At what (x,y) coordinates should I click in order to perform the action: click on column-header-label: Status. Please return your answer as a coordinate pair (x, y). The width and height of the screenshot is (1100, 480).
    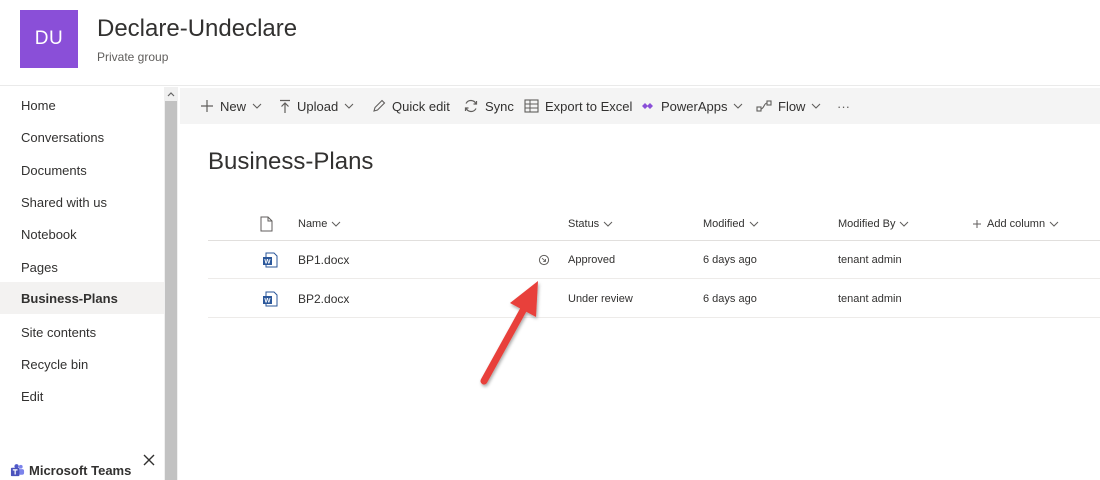
    Looking at the image, I should click on (584, 224).